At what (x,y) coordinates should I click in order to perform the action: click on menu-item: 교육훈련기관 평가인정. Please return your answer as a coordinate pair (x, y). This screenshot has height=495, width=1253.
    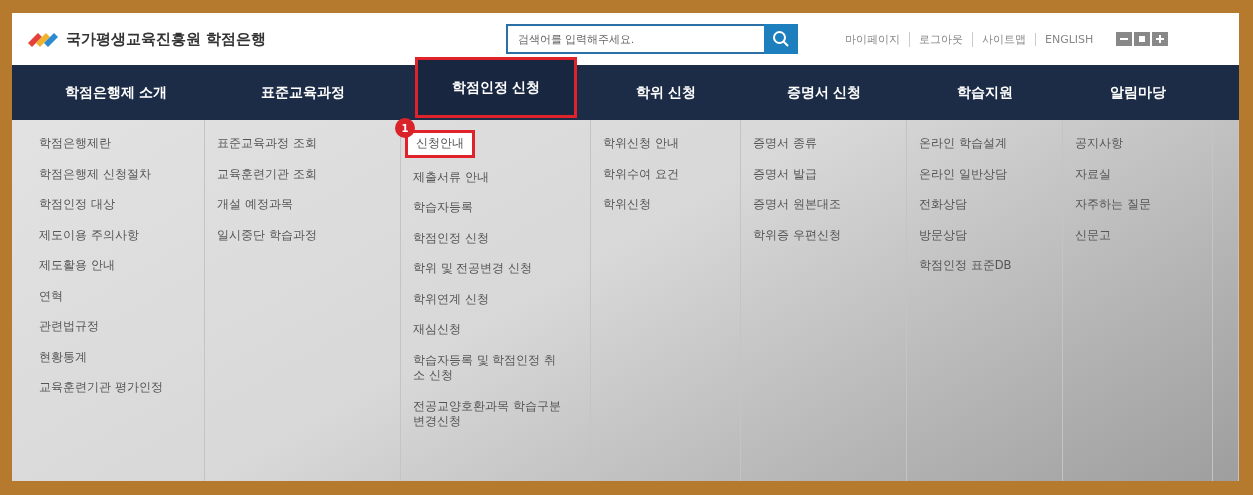
    Looking at the image, I should click on (101, 388).